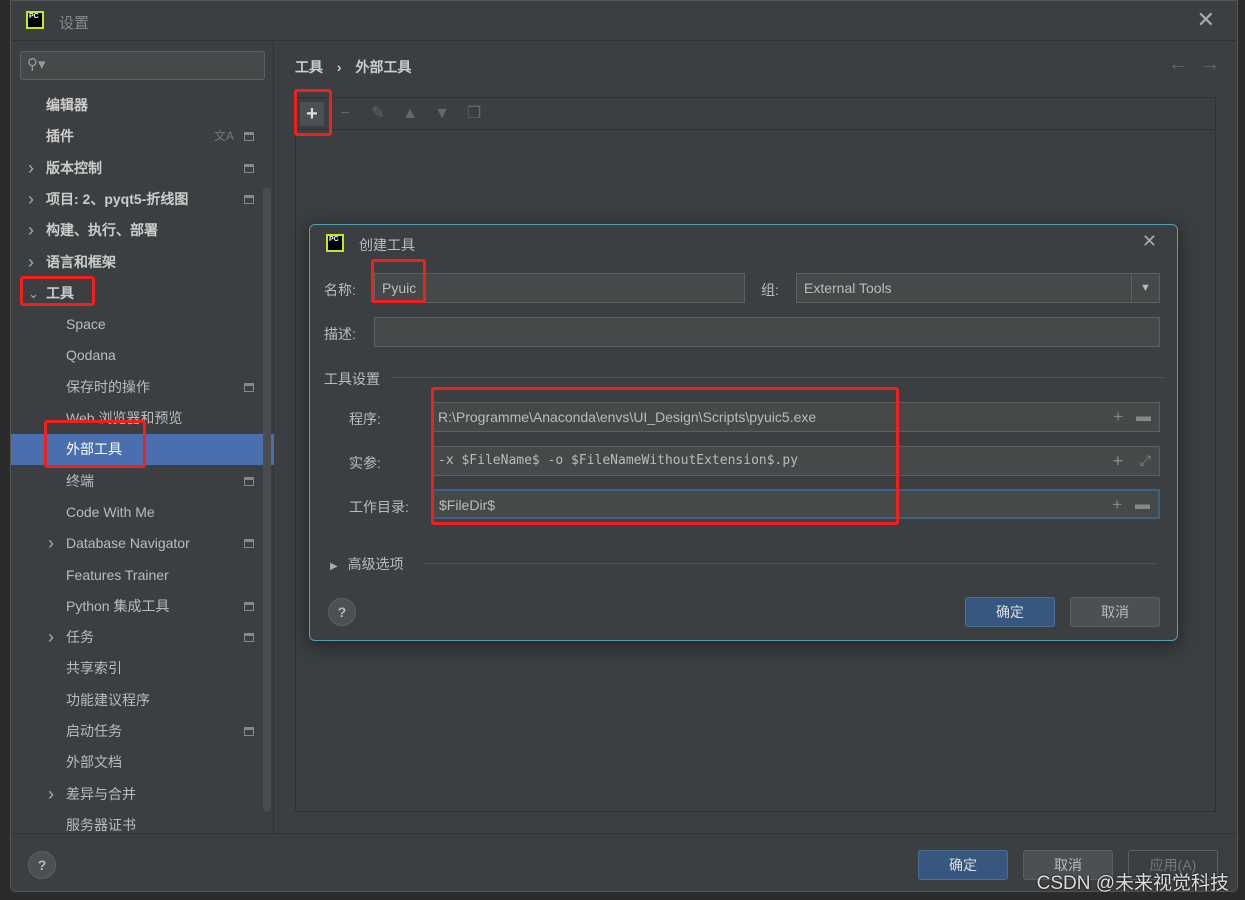 Image resolution: width=1245 pixels, height=900 pixels. Describe the element at coordinates (365, 419) in the screenshot. I see `program-label: 程序:` at that location.